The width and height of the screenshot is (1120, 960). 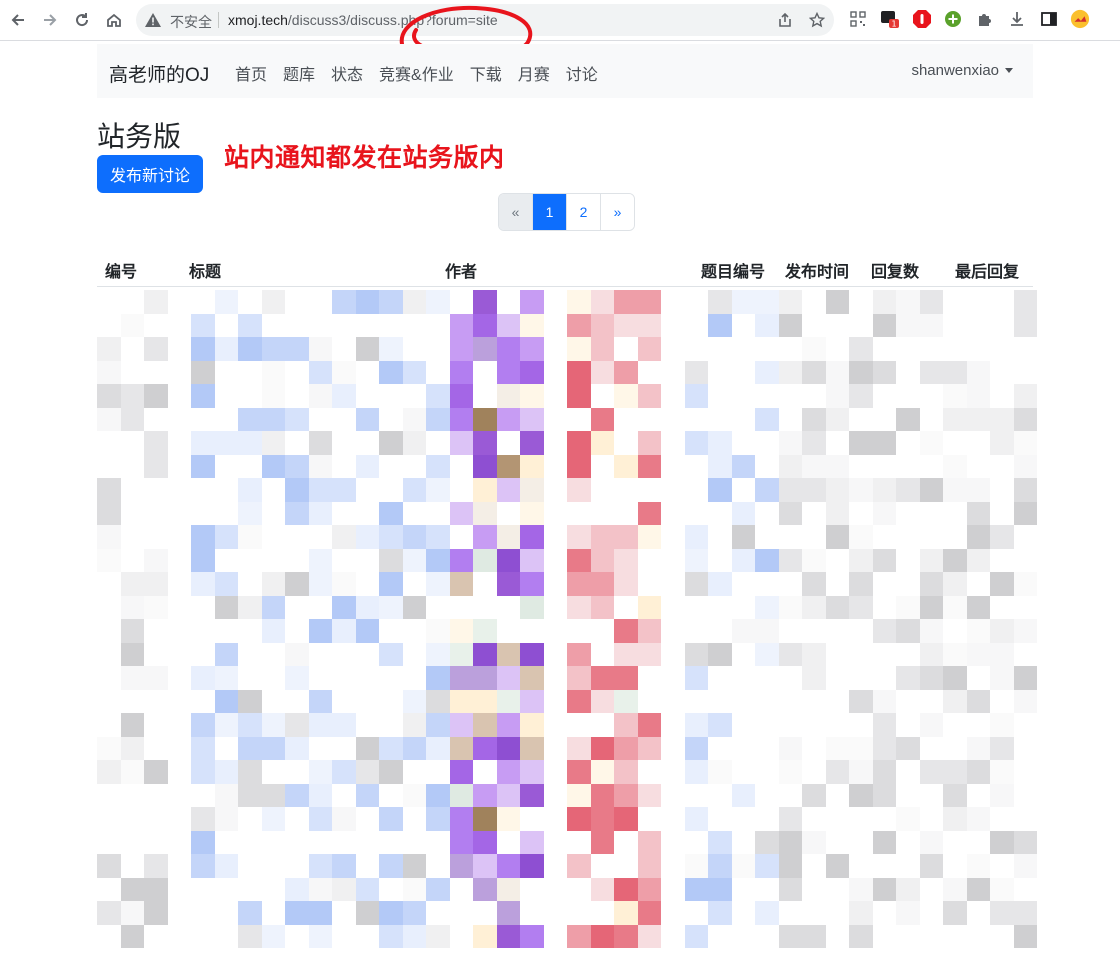 I want to click on avatar-icon, so click(x=1080, y=19).